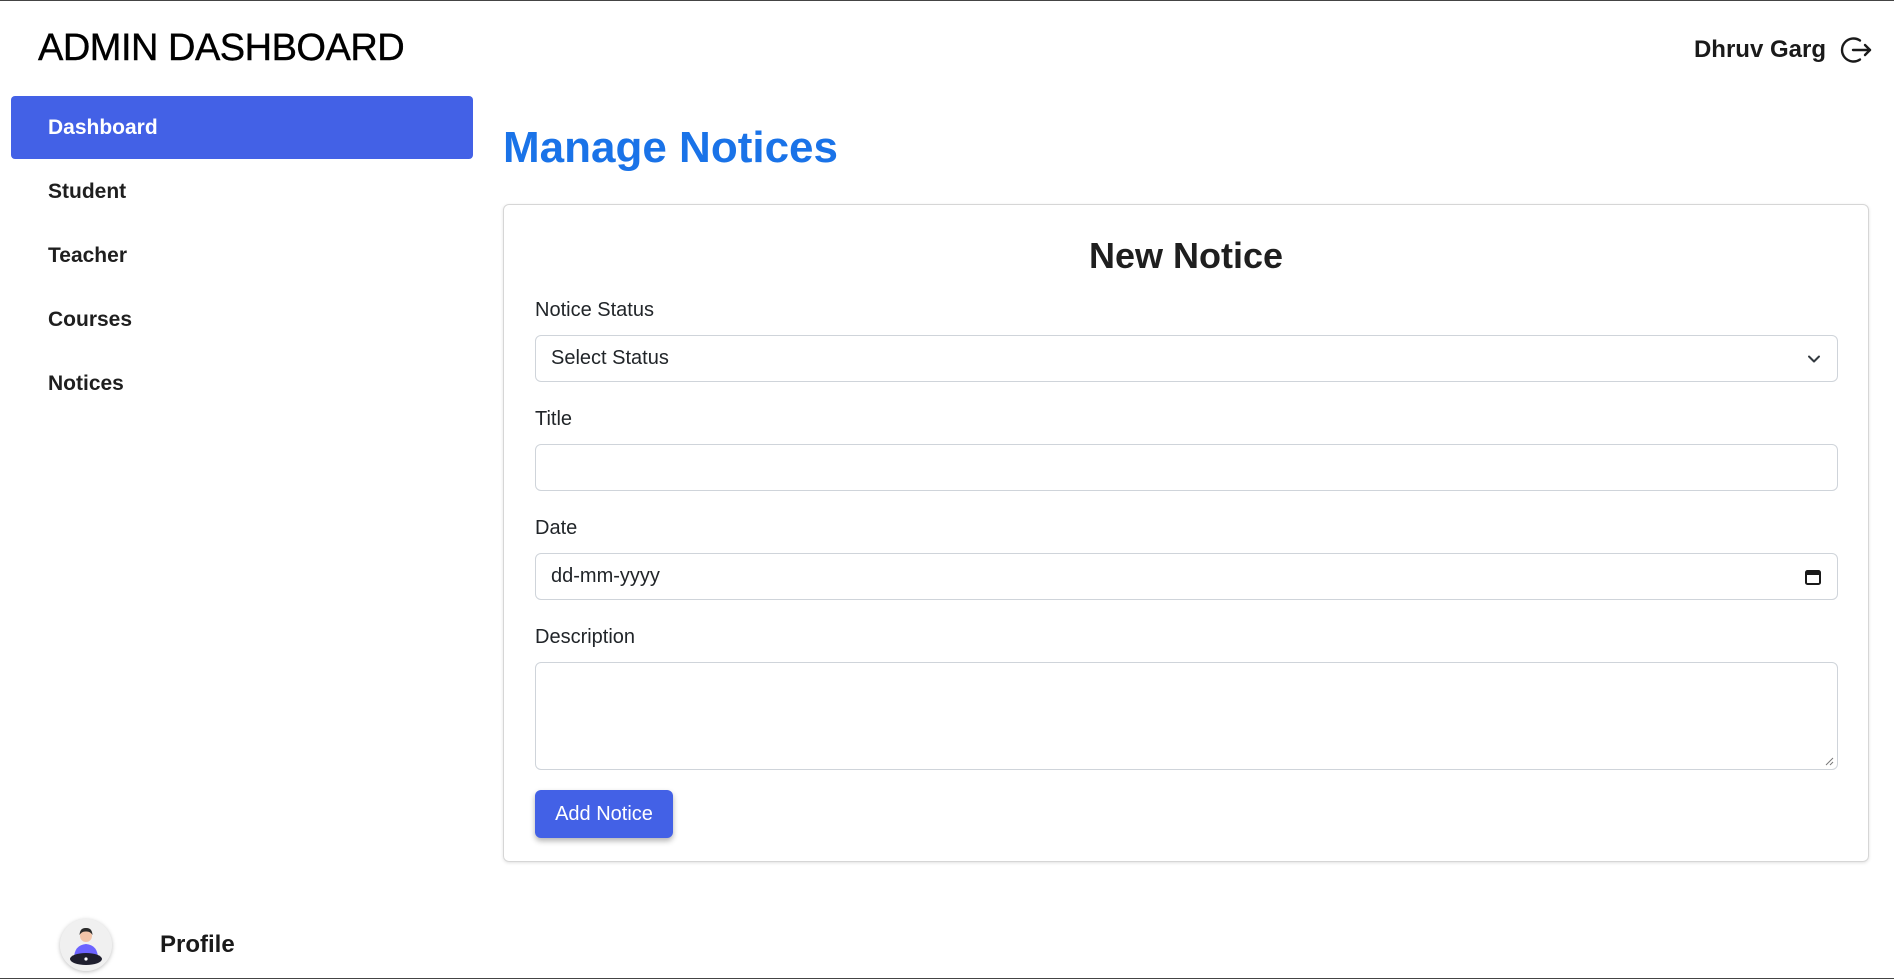 This screenshot has height=979, width=1894. Describe the element at coordinates (556, 528) in the screenshot. I see `date-label: Date` at that location.